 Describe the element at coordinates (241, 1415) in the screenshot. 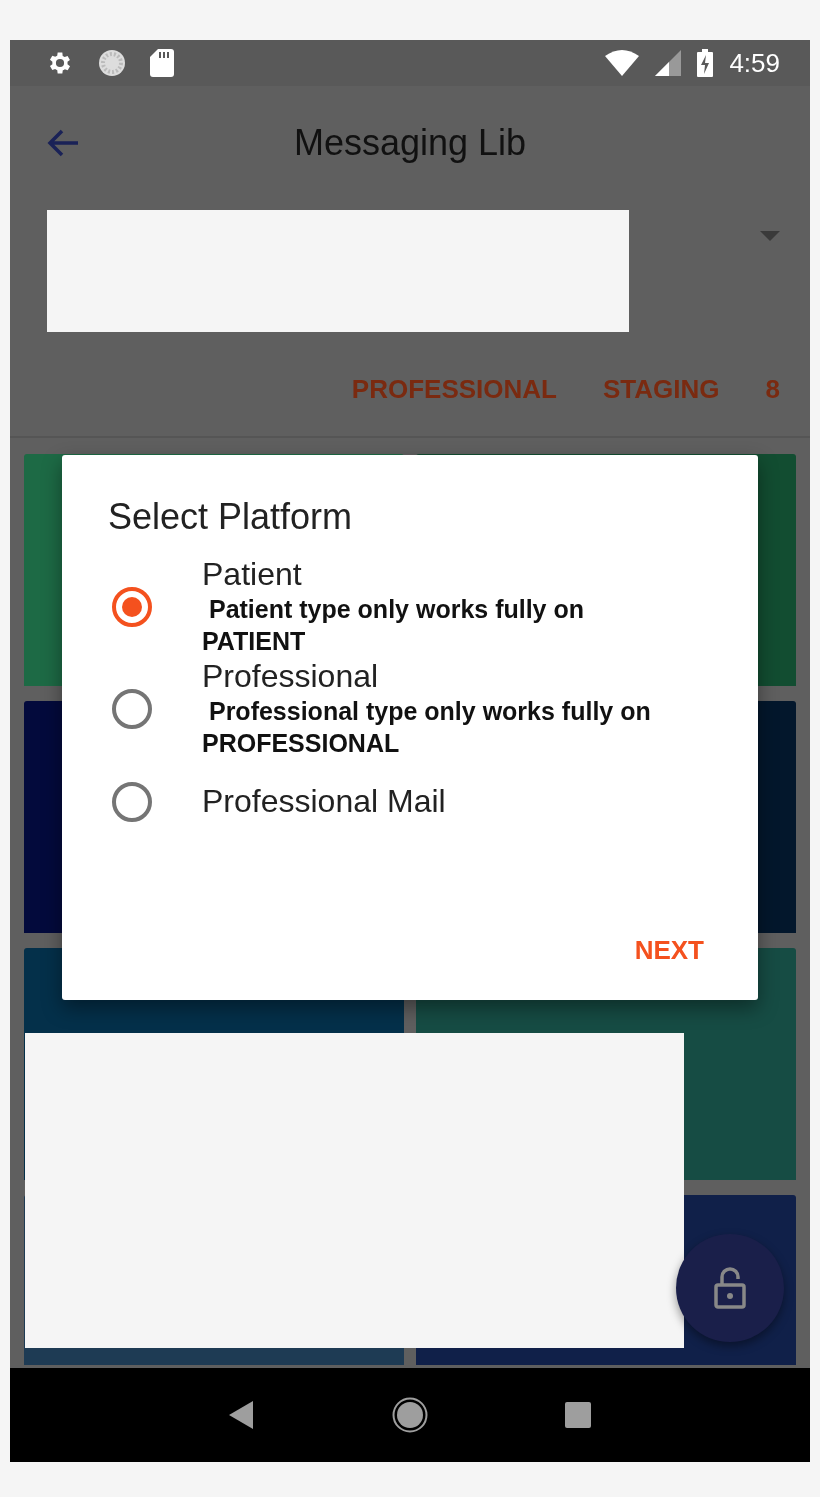

I see `back-icon` at that location.